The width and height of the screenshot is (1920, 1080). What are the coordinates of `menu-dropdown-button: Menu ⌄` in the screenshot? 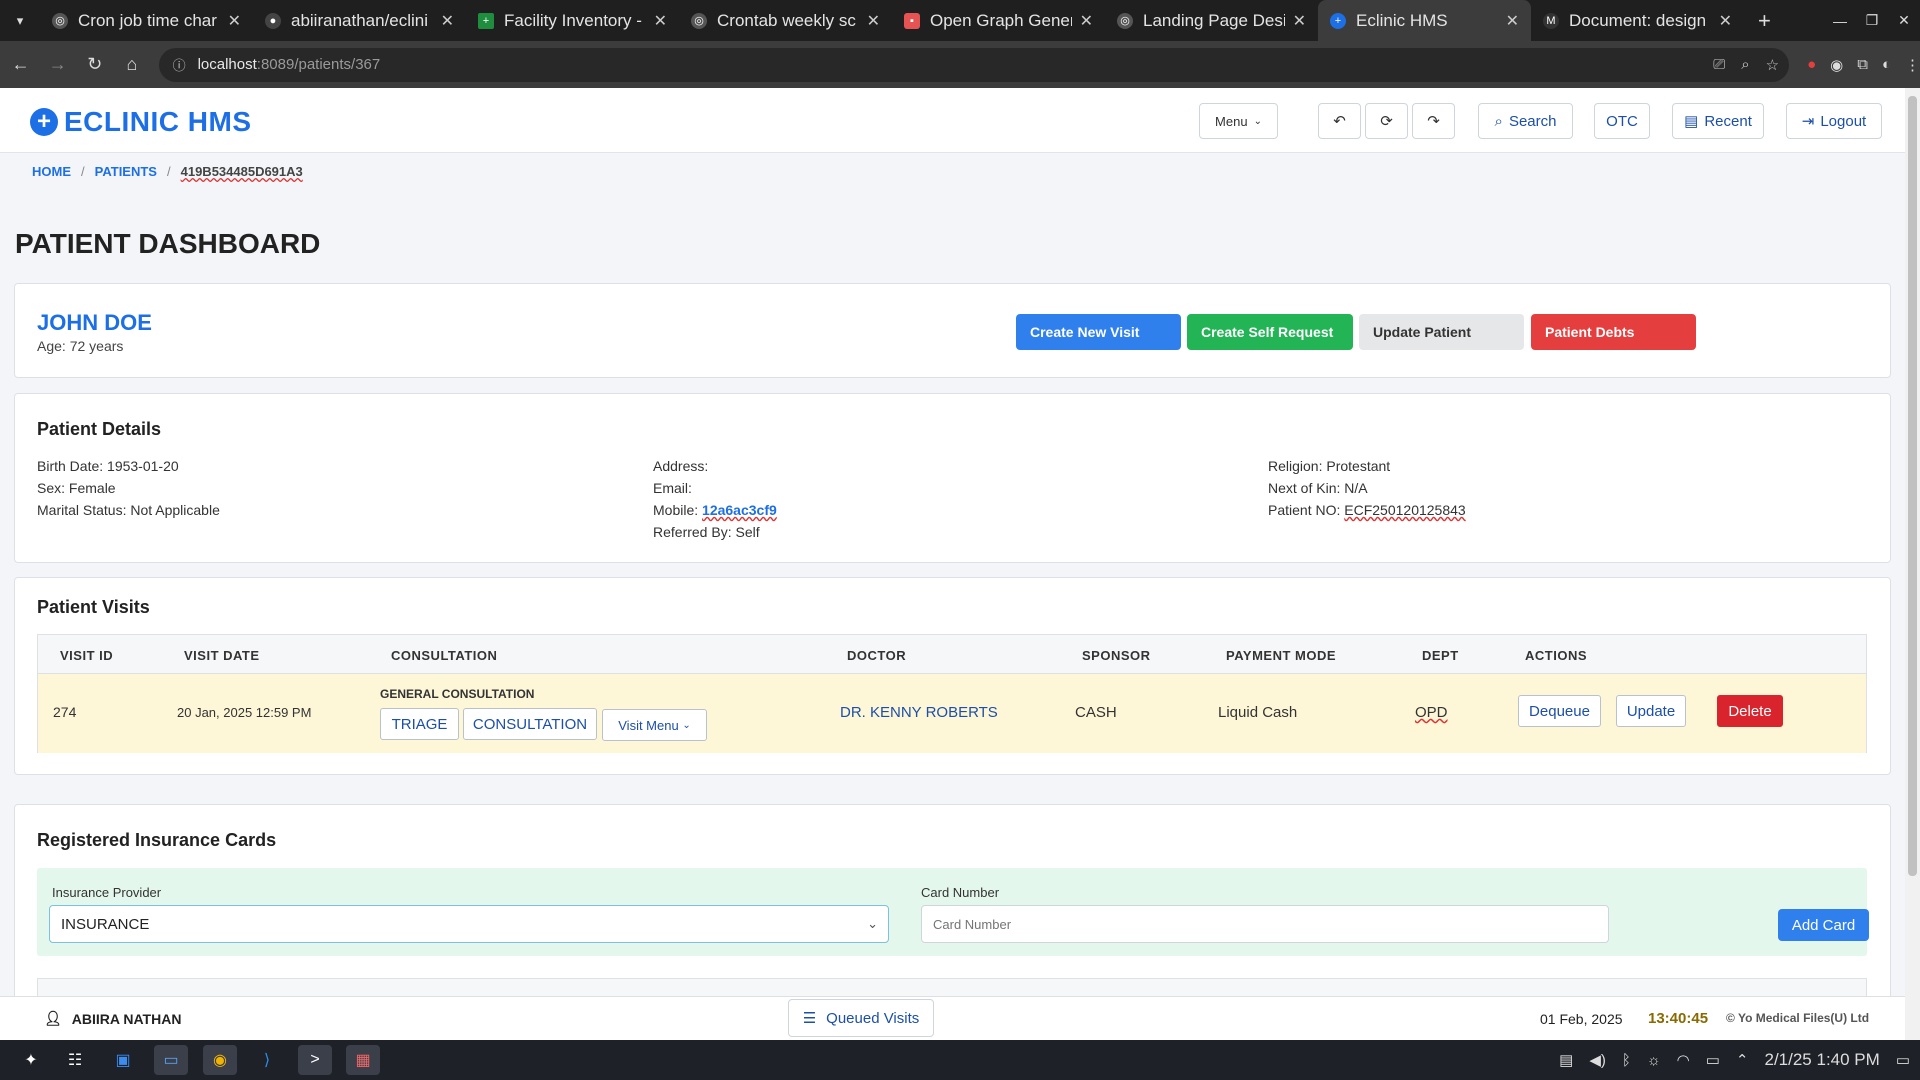 It's located at (1238, 121).